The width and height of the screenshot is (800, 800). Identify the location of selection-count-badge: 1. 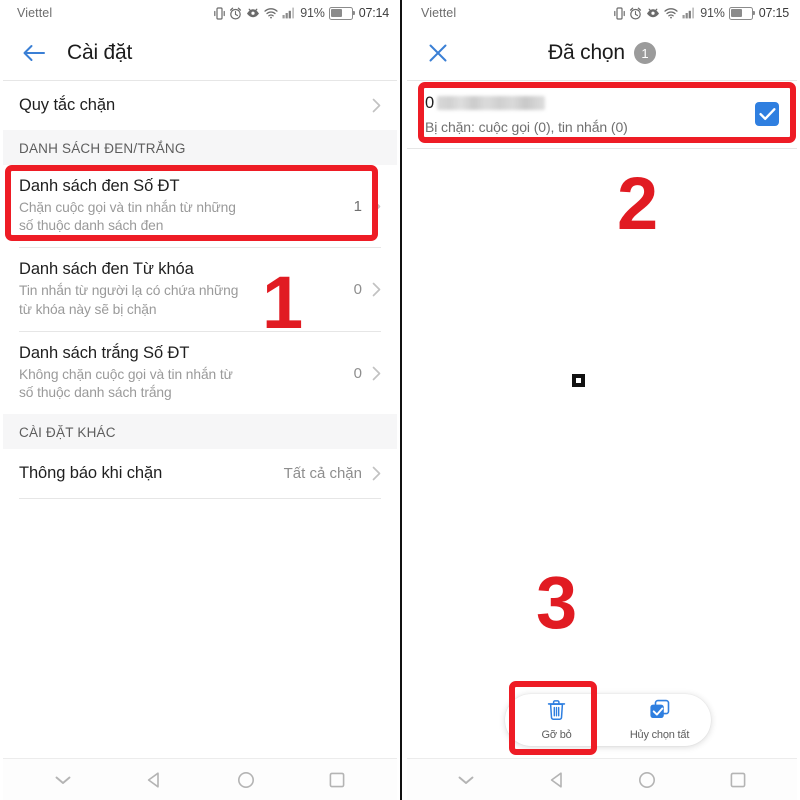
(644, 53).